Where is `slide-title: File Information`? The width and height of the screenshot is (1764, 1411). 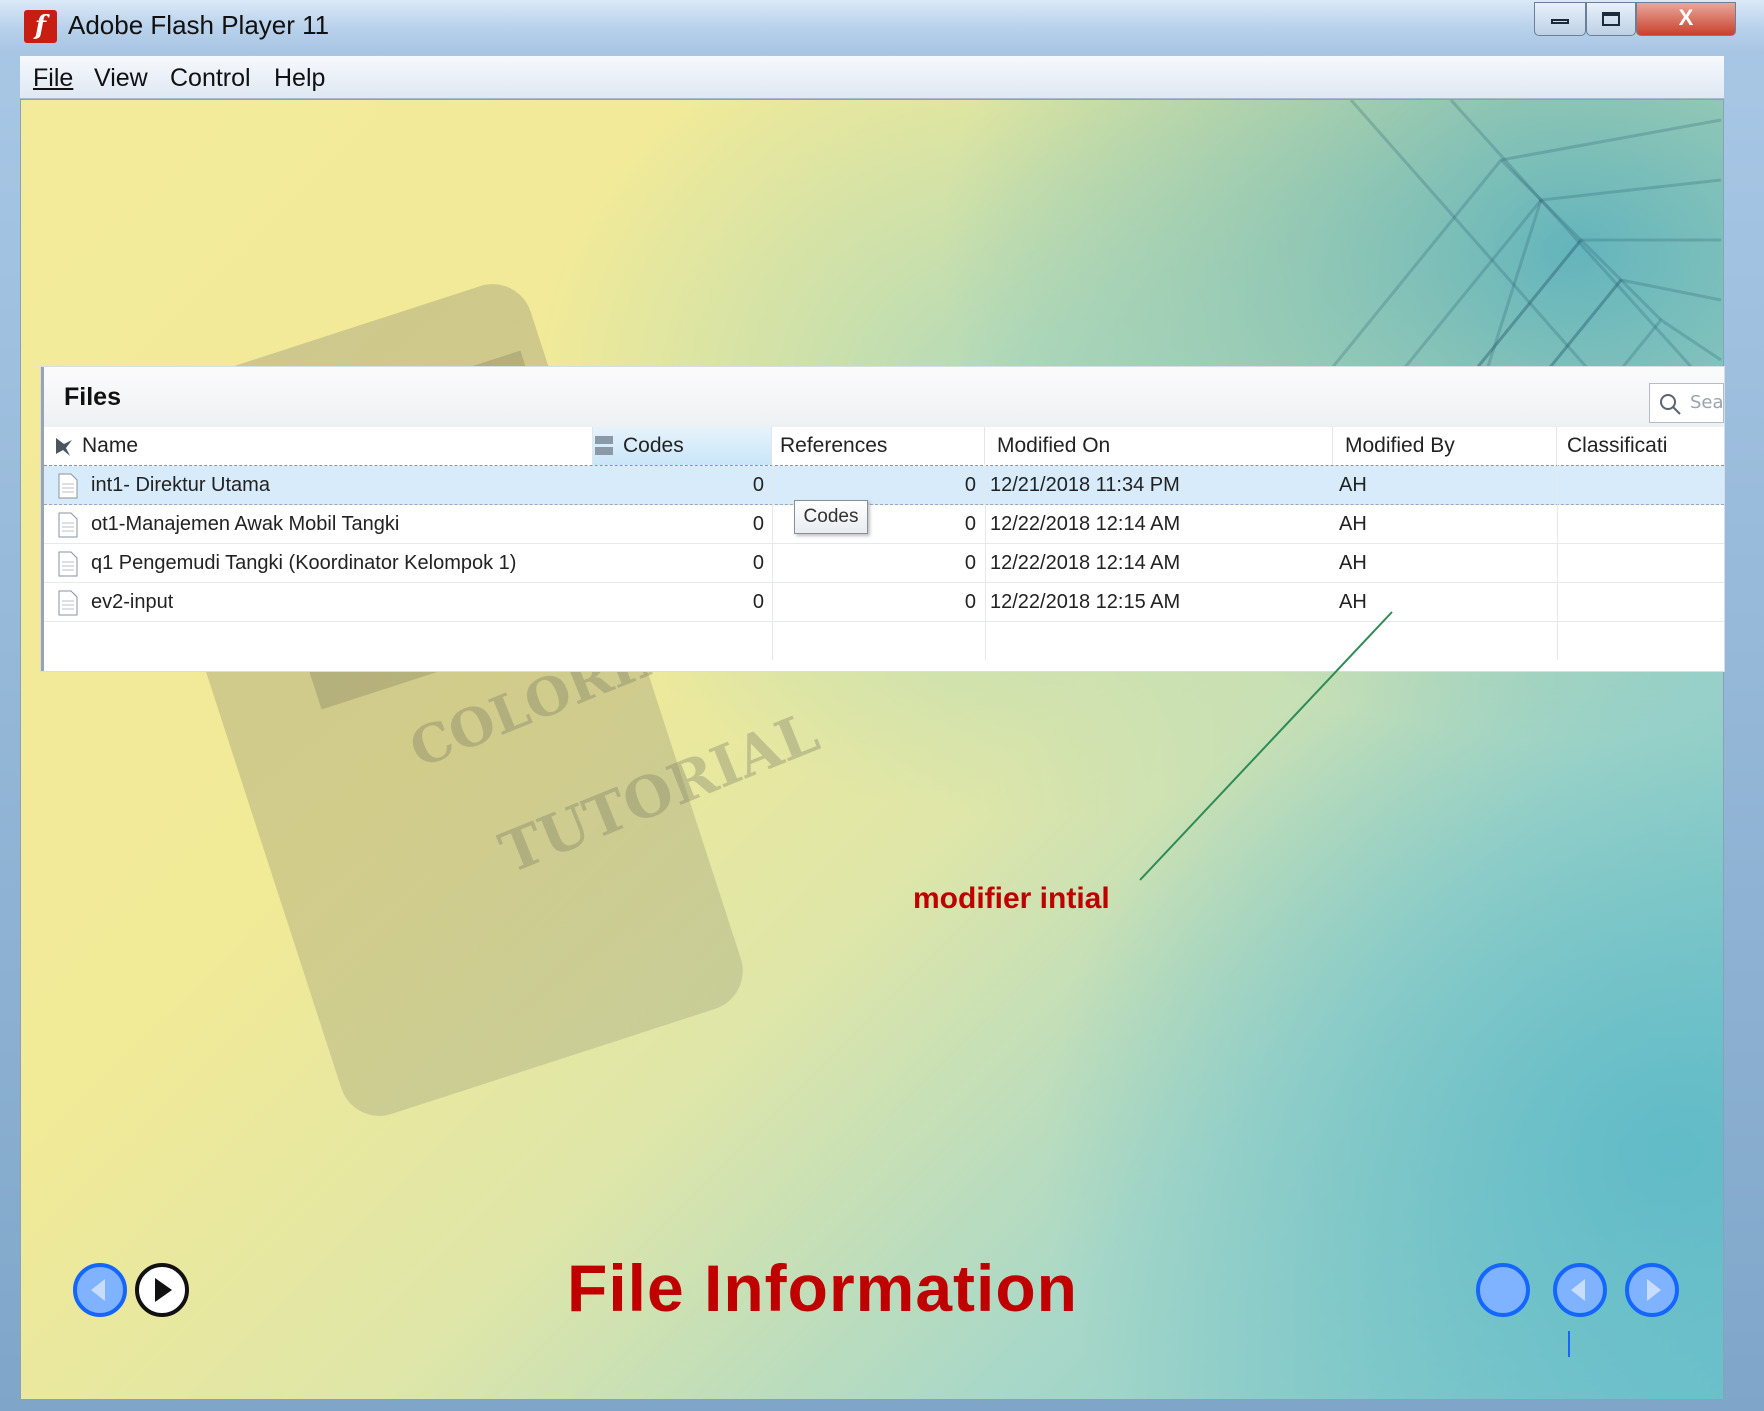
slide-title: File Information is located at coordinates (822, 1288).